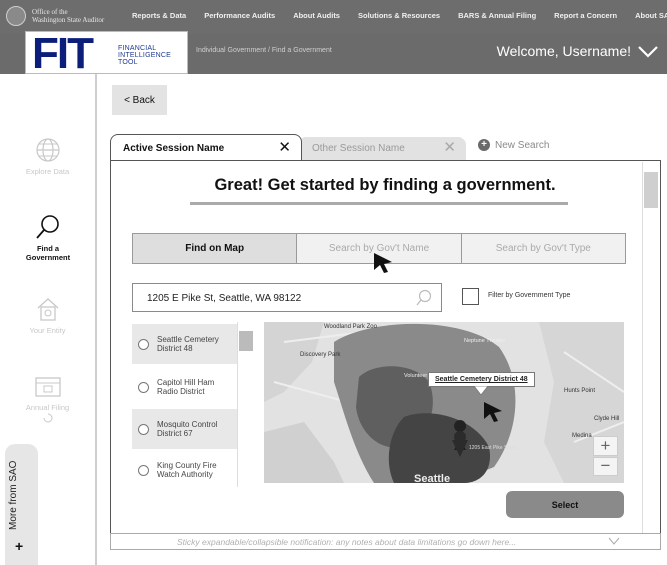 The width and height of the screenshot is (667, 565). Describe the element at coordinates (651, 190) in the screenshot. I see `panel-scroll-thumb` at that location.